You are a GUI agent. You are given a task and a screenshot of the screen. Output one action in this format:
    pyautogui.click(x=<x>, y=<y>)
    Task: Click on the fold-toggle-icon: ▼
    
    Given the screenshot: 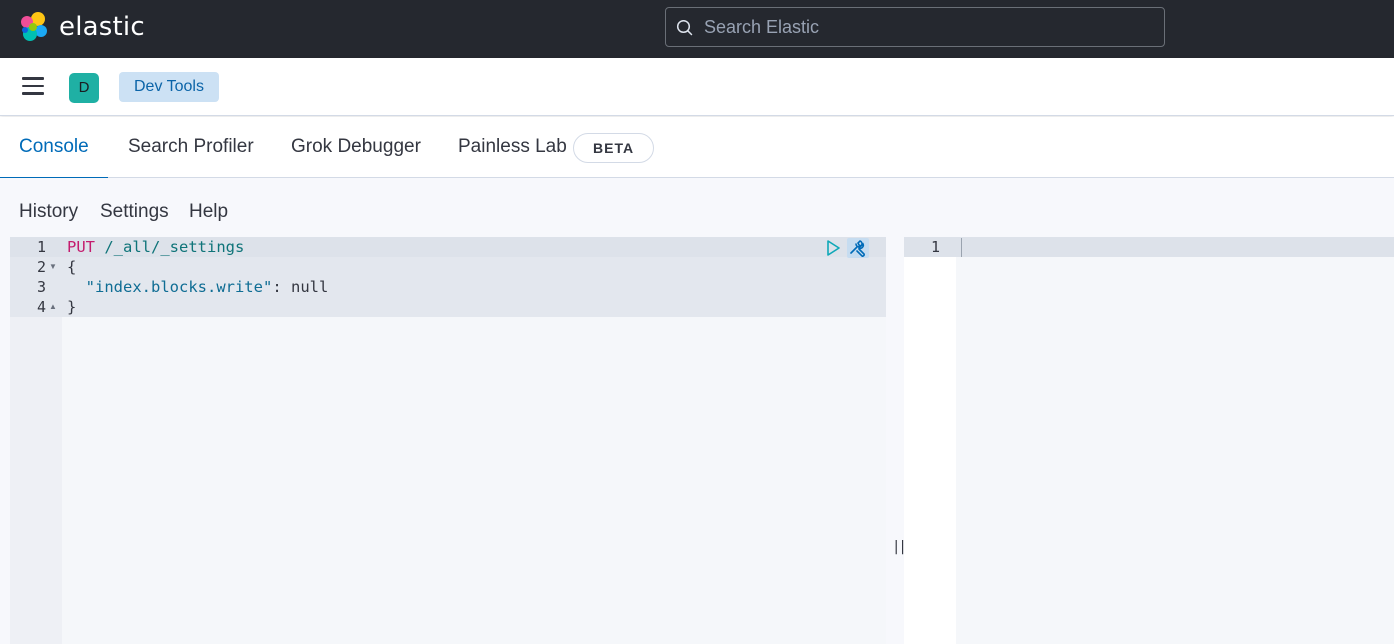 What is the action you would take?
    pyautogui.click(x=53, y=267)
    